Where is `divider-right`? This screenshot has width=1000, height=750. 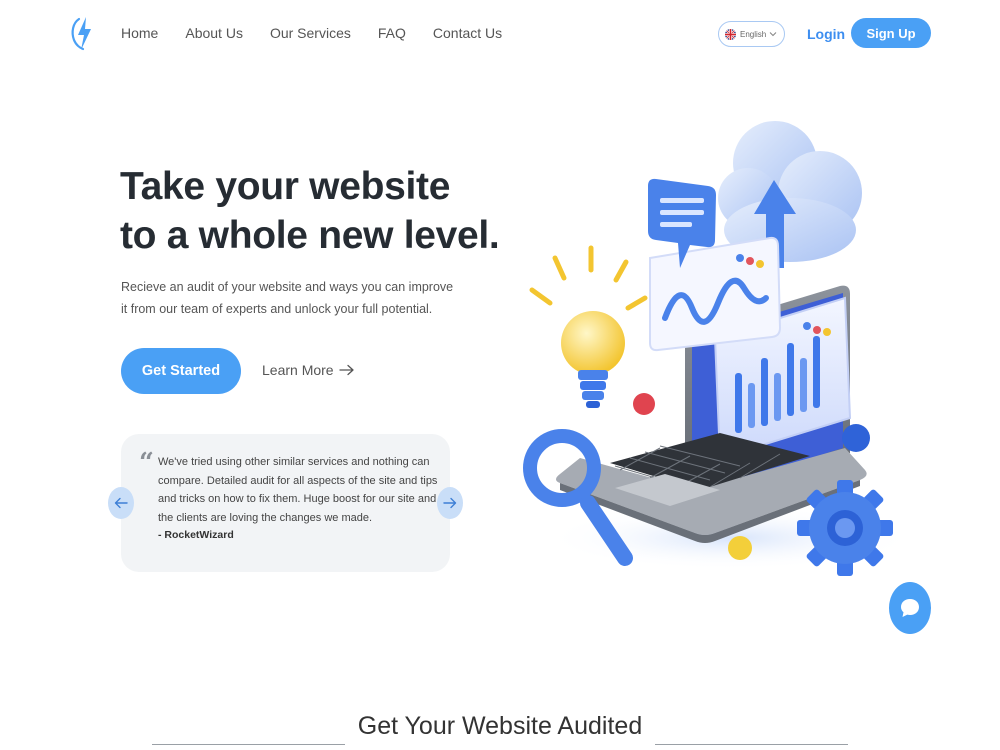
divider-right is located at coordinates (751, 744).